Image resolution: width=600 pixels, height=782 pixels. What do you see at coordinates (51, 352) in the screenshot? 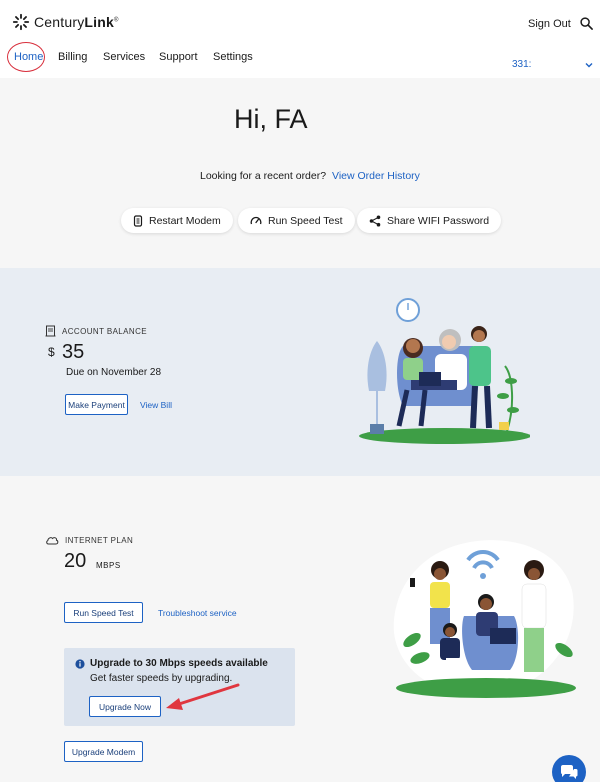
I see `currency-symbol: $` at bounding box center [51, 352].